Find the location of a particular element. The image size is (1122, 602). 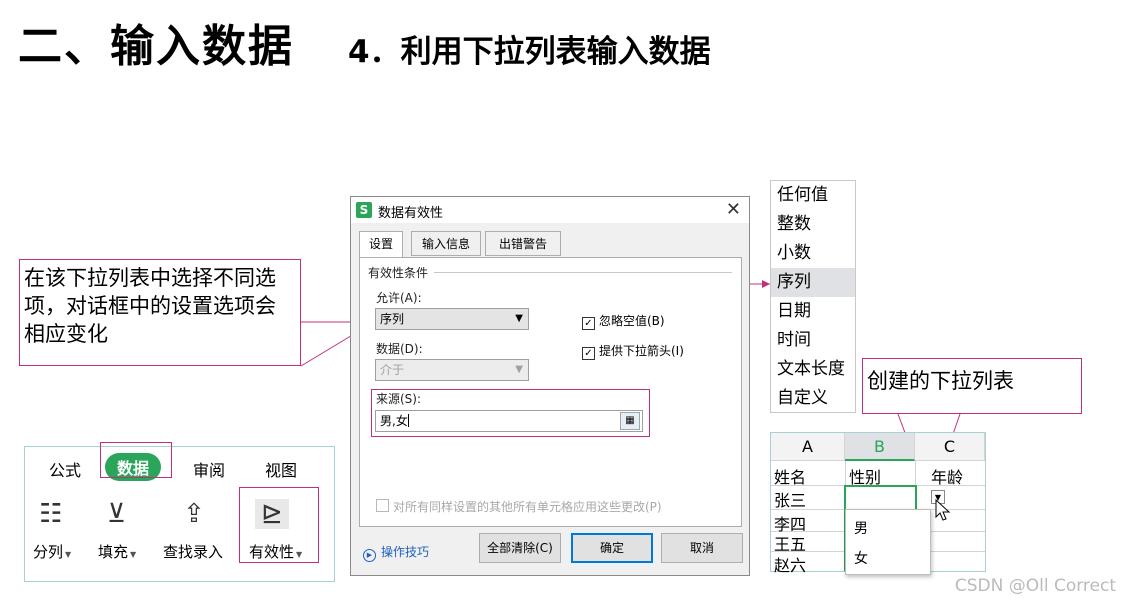

apply-all-label: 对所有同样设置的其他所有单元格应用这些更改(P) is located at coordinates (527, 507).